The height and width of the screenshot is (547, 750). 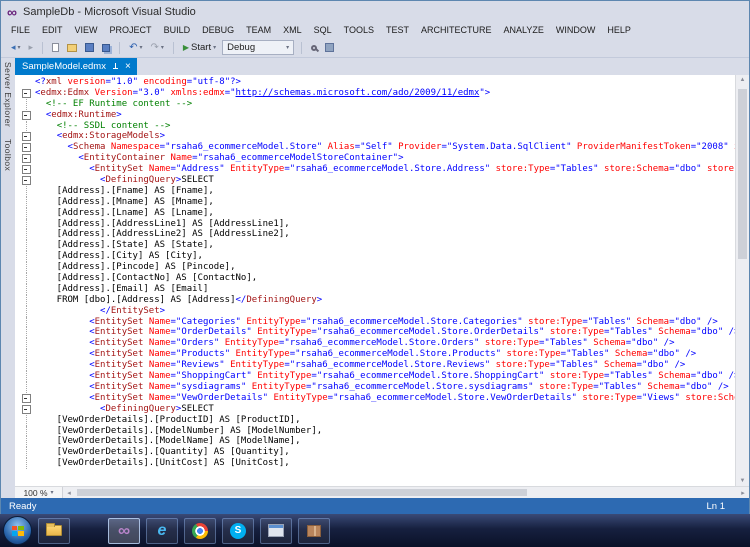 I want to click on save-all-button, so click(x=106, y=48).